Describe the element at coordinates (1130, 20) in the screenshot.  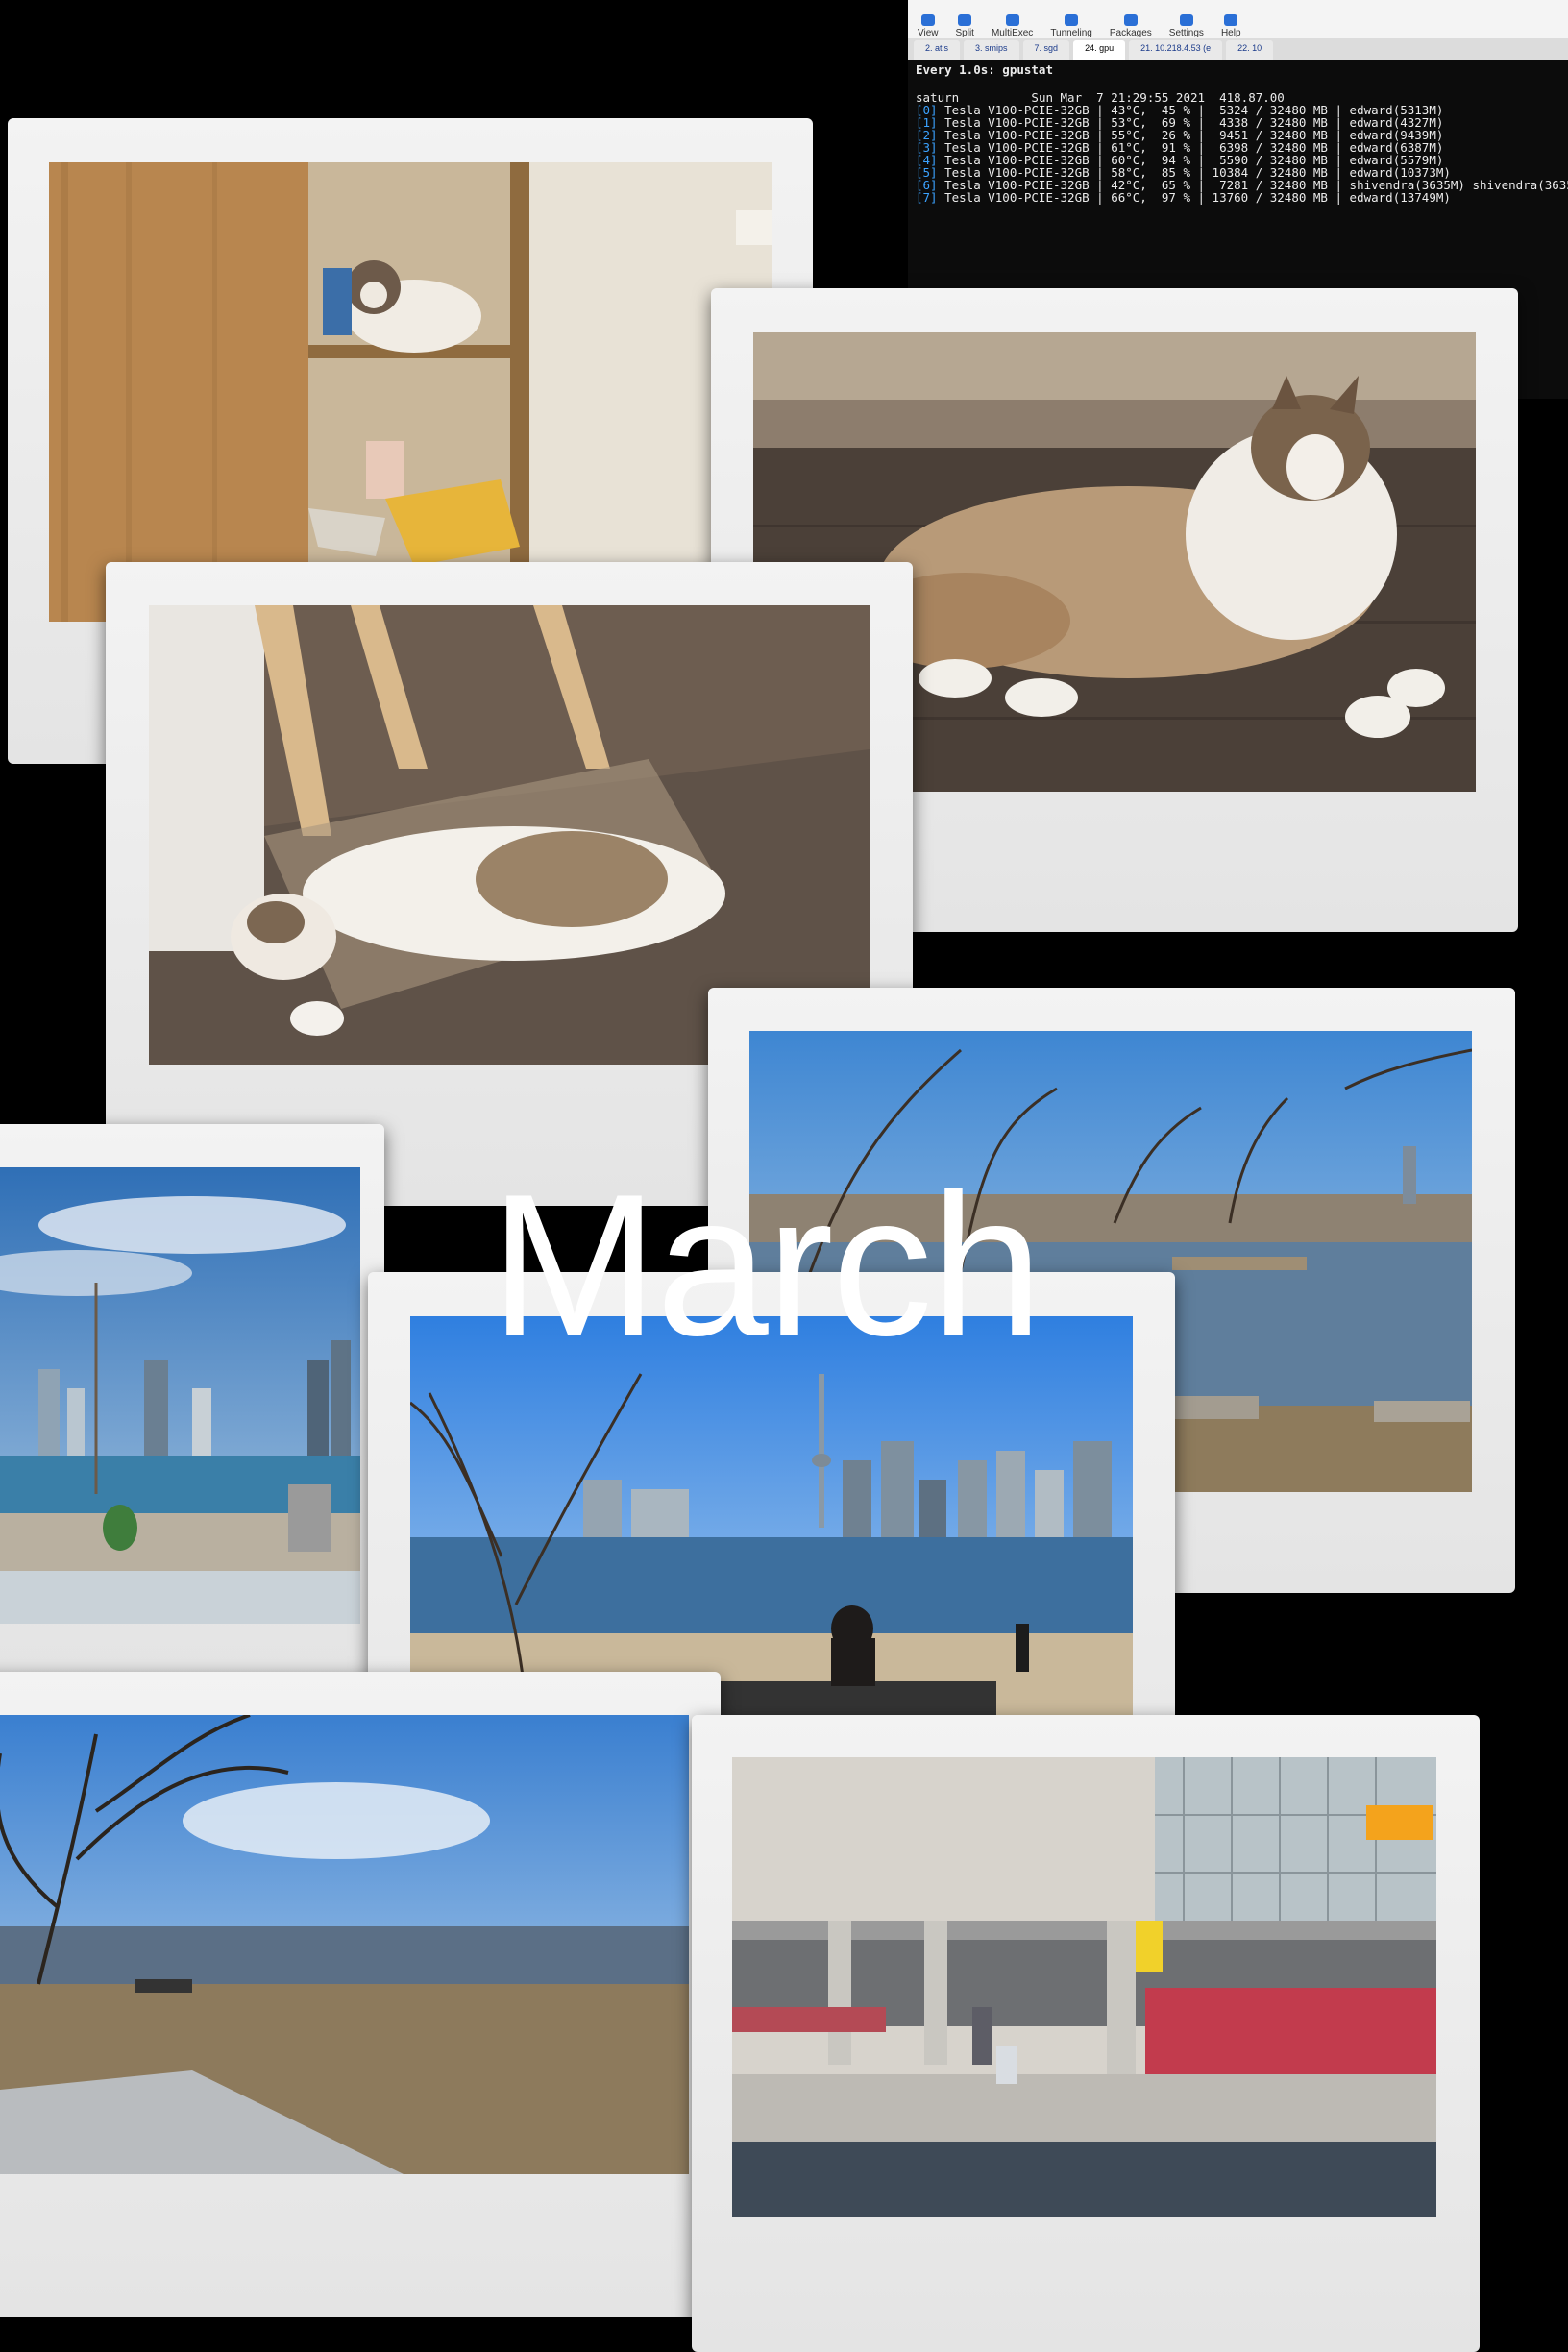
I see `packages-icon` at that location.